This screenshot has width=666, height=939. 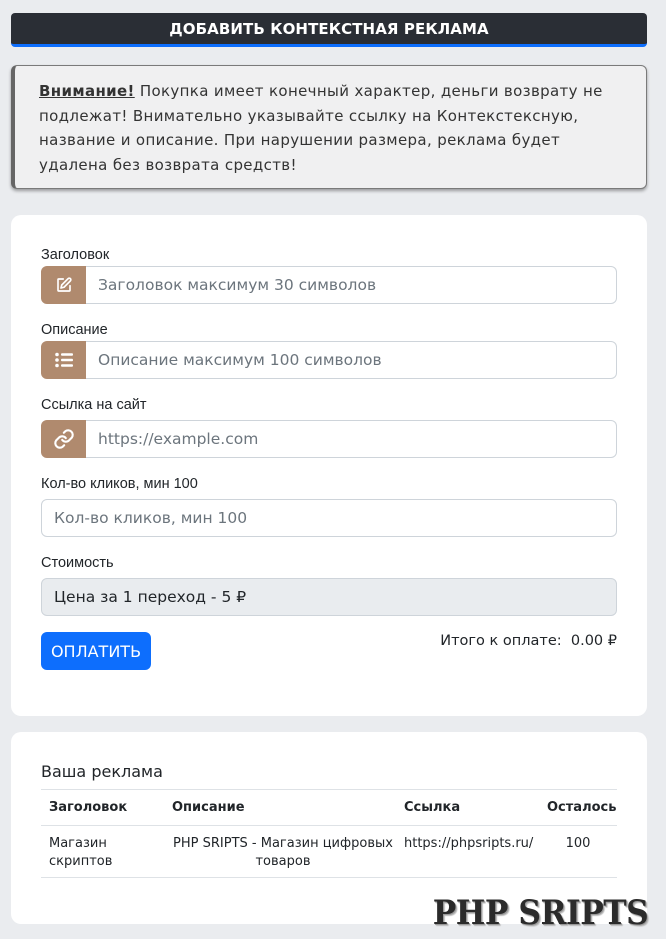 I want to click on cost-input-group: Цена за 1 переход - 5 ₽, so click(x=329, y=597).